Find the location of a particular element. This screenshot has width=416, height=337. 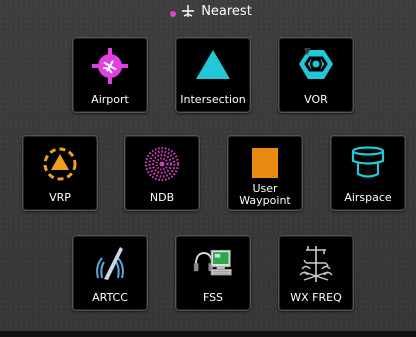

vor-button: VOR is located at coordinates (316, 75).